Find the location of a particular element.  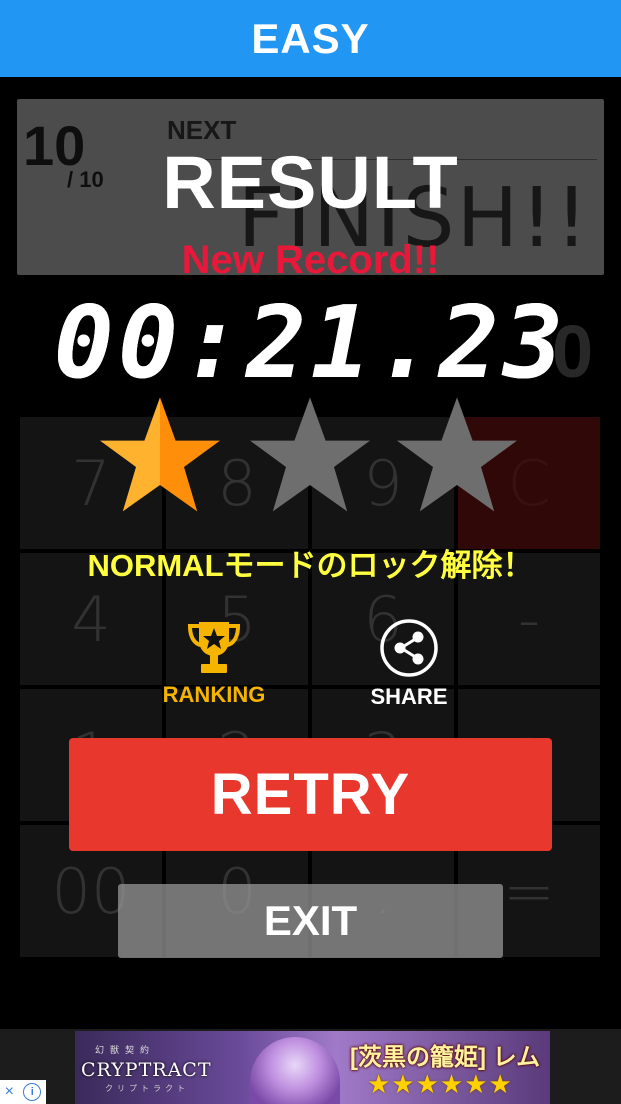

info-icon: i is located at coordinates (32, 1092).